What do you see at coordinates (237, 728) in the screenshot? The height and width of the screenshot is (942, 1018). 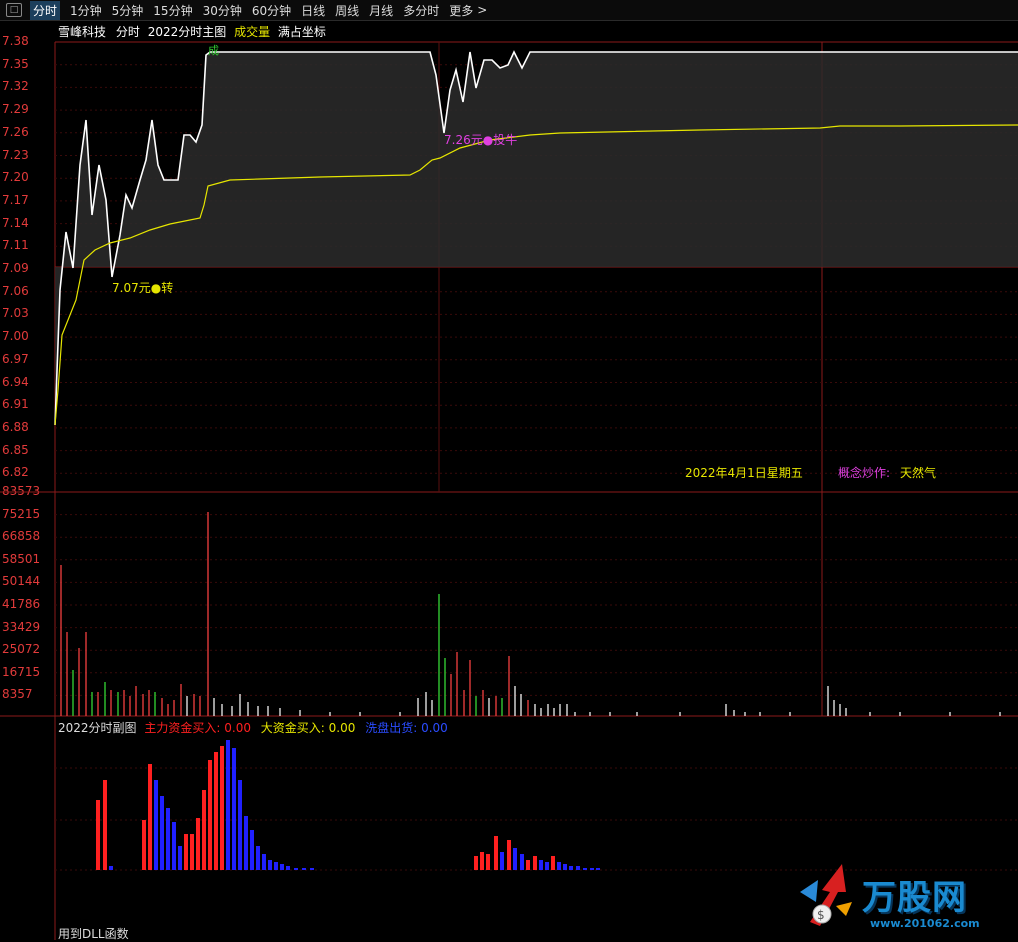 I see `main-buy-value: 0.00` at bounding box center [237, 728].